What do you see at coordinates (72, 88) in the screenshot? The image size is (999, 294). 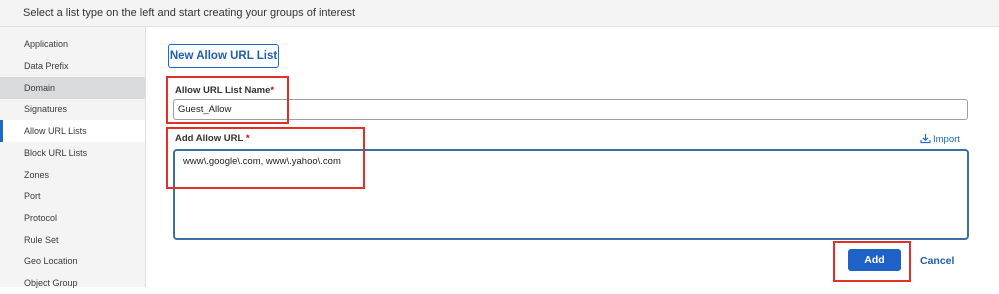 I see `sidebar-item-domain: Domain` at bounding box center [72, 88].